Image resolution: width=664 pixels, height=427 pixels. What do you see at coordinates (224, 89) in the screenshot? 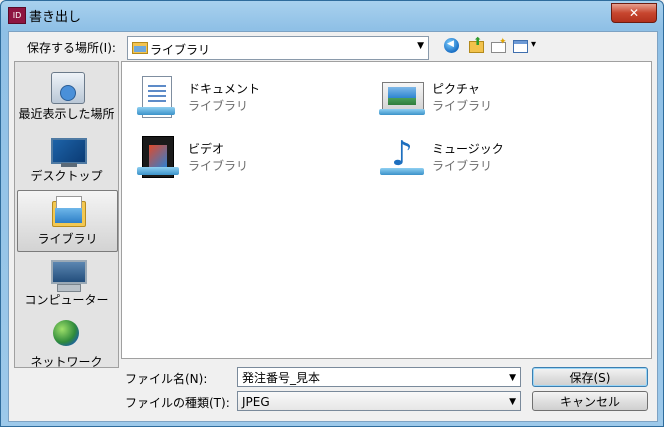
I see `item-name: ドキュメント` at bounding box center [224, 89].